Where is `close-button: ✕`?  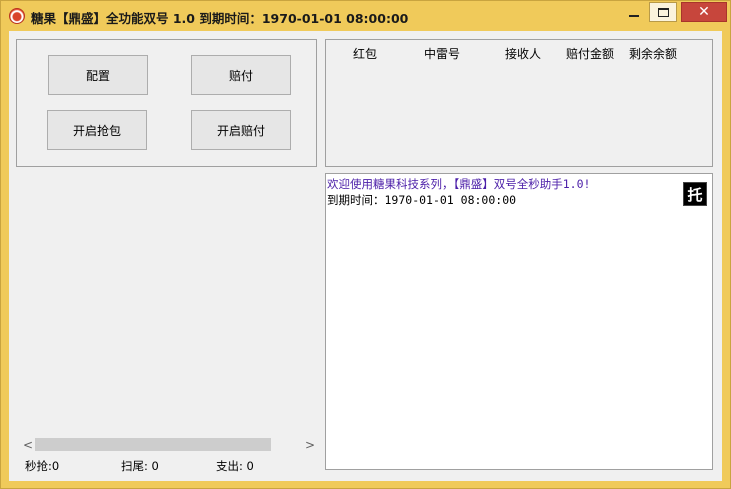
close-button: ✕ is located at coordinates (704, 12).